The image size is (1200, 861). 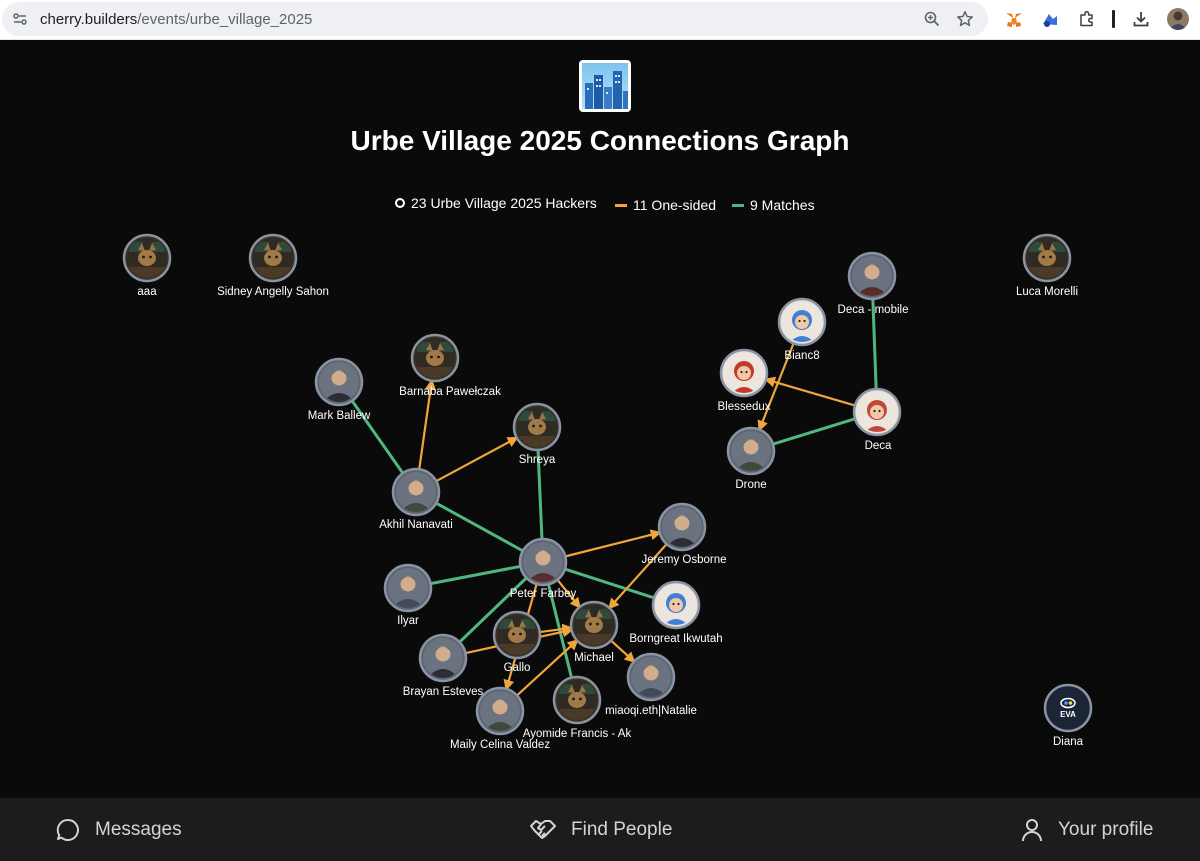 I want to click on user-icon, so click(x=1032, y=829).